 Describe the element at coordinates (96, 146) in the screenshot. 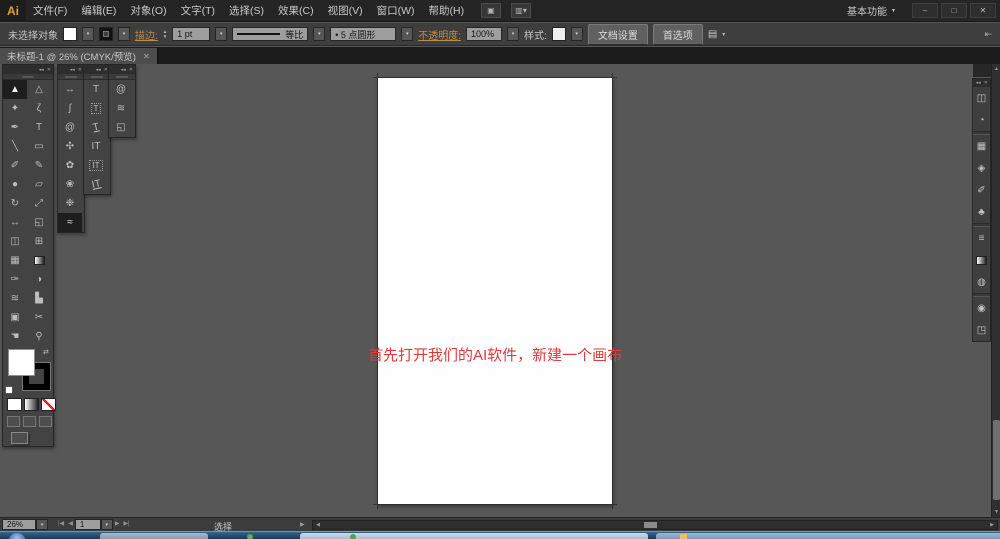

I see `vertical-type-tool: IT` at that location.